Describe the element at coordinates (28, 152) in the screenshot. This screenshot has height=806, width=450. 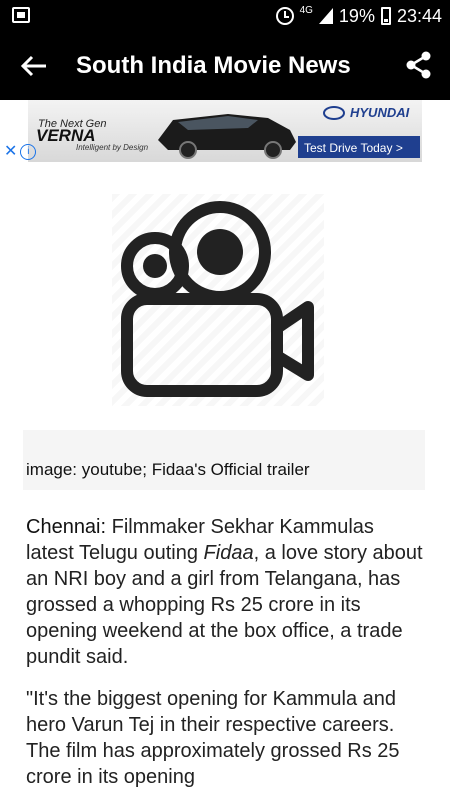
I see `ad-info-icon: i` at that location.